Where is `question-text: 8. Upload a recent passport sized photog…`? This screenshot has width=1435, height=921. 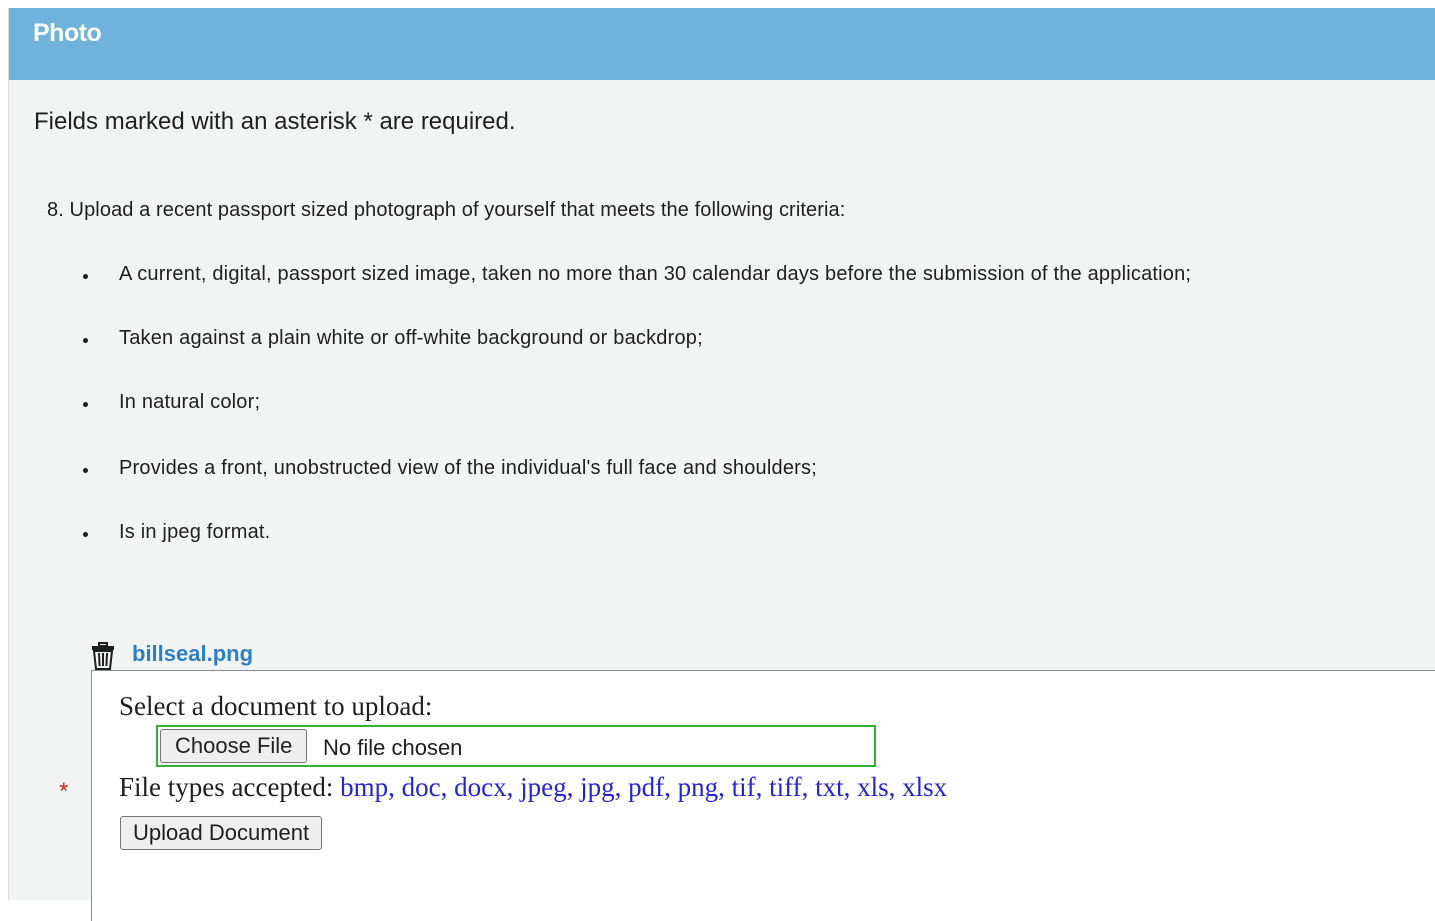
question-text: 8. Upload a recent passport sized photog… is located at coordinates (446, 210).